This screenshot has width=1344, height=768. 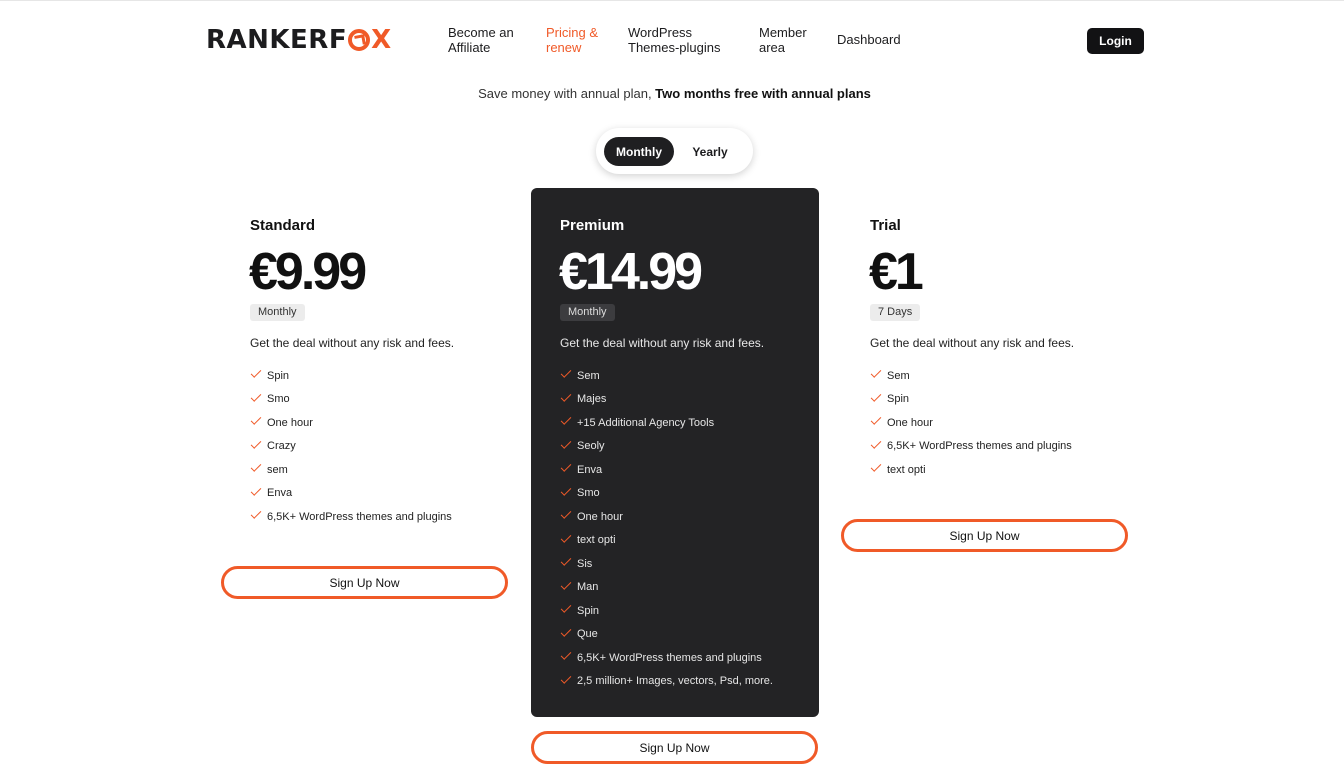 I want to click on feature-label: Sis, so click(x=585, y=563).